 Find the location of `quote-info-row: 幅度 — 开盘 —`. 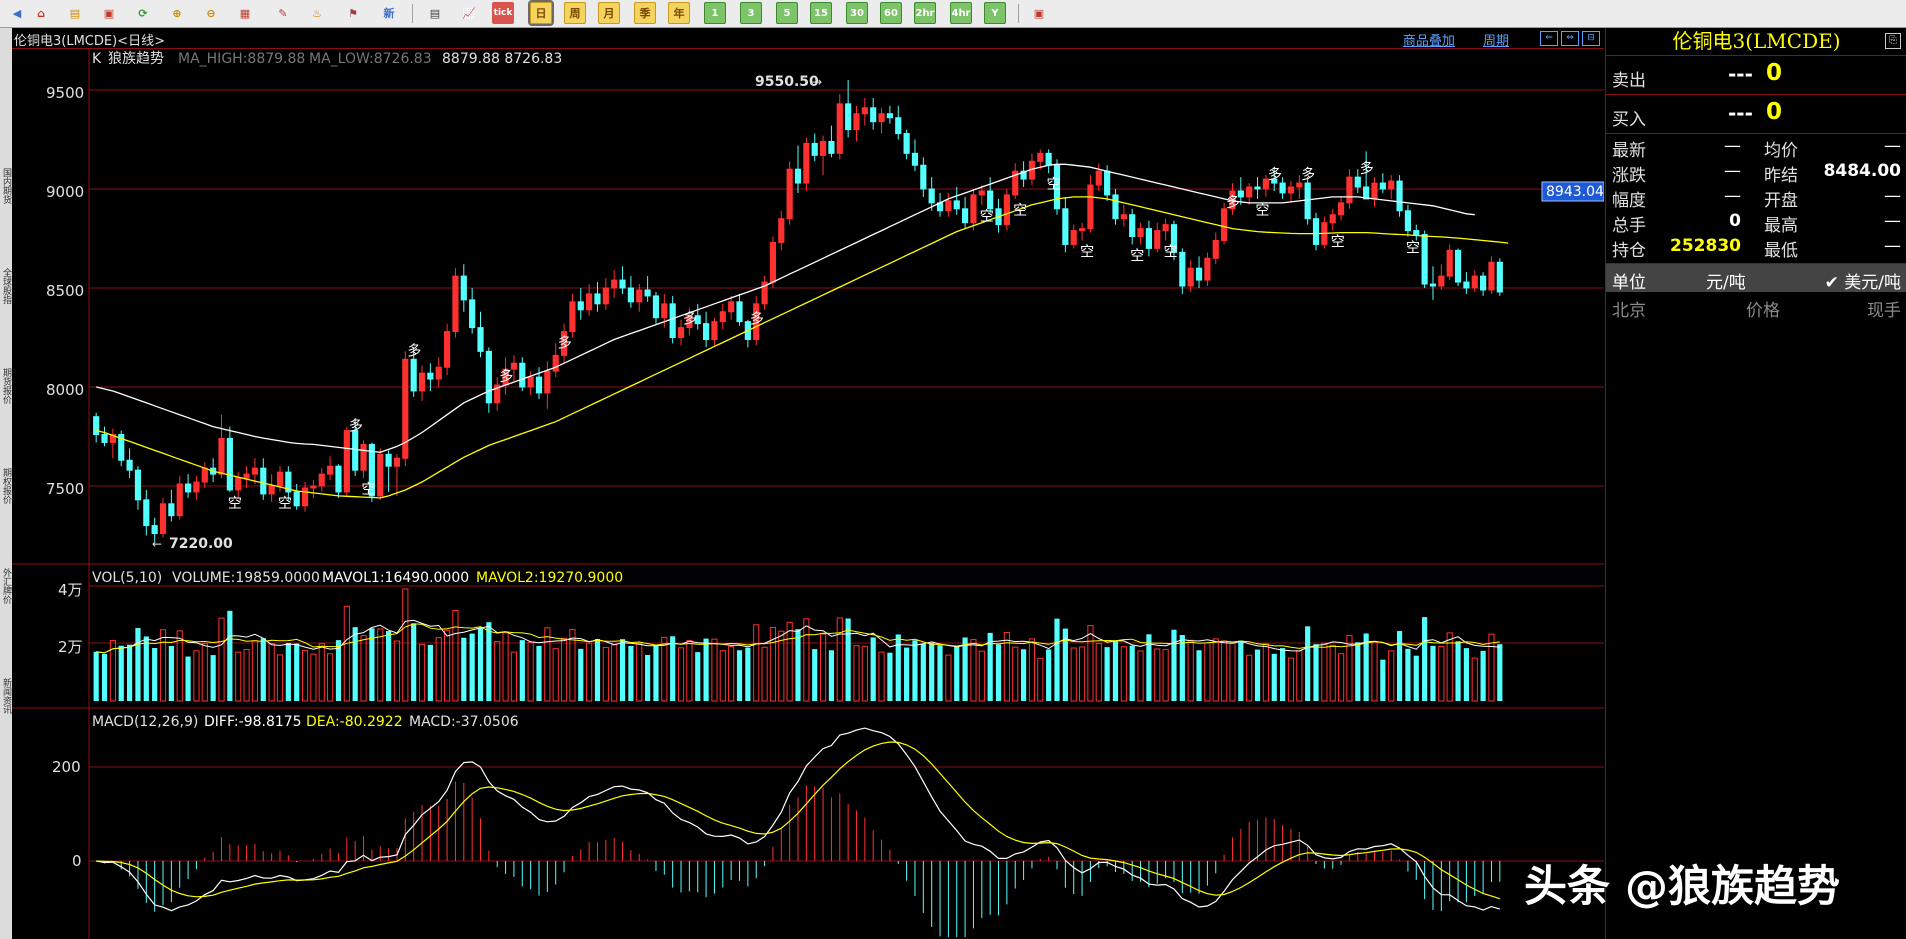

quote-info-row: 幅度 — 开盘 — is located at coordinates (1756, 197).